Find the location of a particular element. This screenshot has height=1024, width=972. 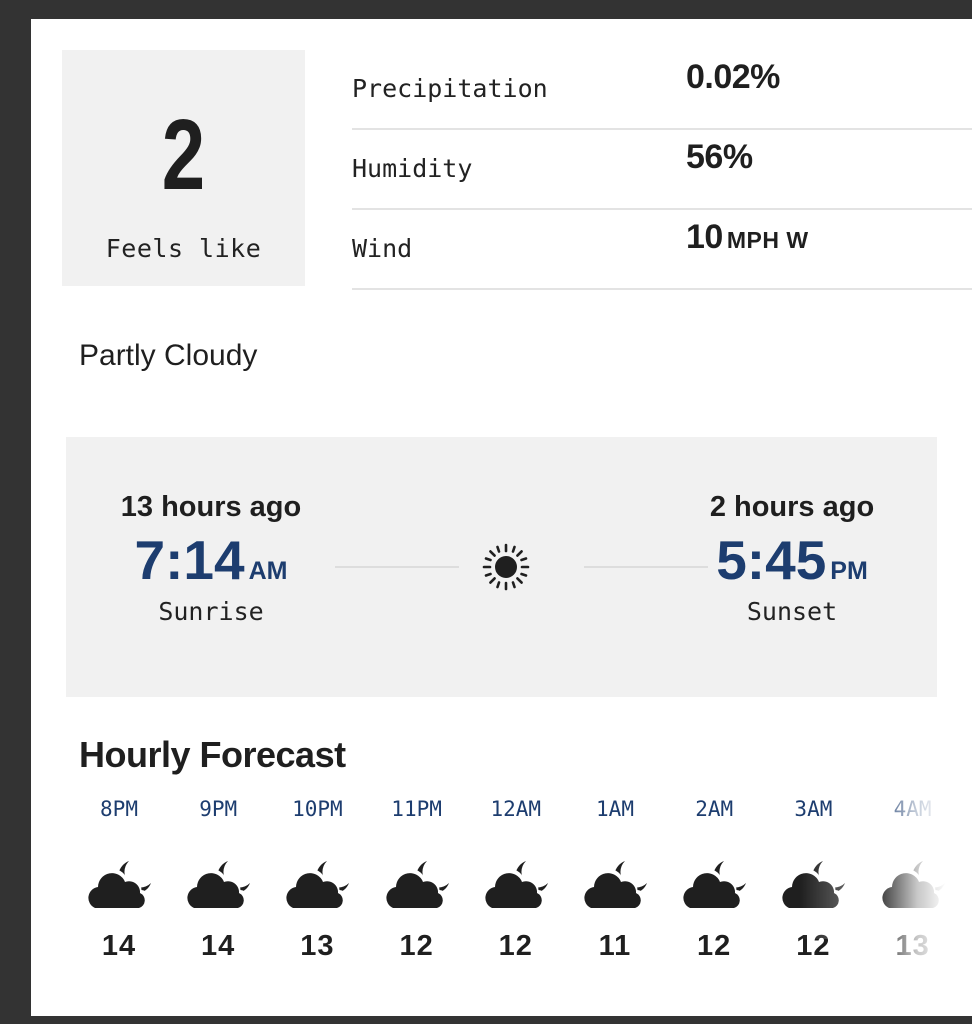

feels-like-box: 2 Feels like is located at coordinates (183, 168).